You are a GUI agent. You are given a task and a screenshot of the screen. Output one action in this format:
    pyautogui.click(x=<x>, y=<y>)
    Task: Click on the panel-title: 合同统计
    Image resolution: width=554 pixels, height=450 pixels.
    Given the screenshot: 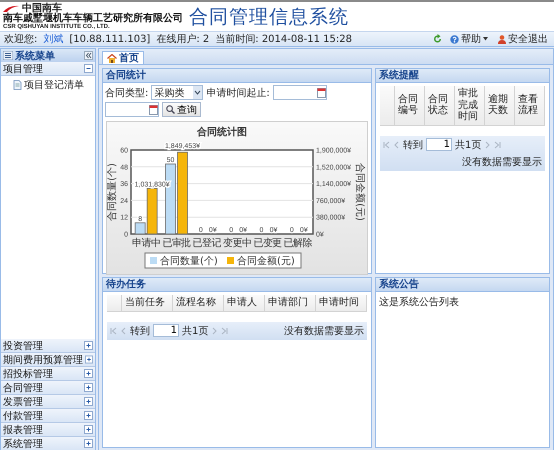 What is the action you would take?
    pyautogui.click(x=237, y=76)
    